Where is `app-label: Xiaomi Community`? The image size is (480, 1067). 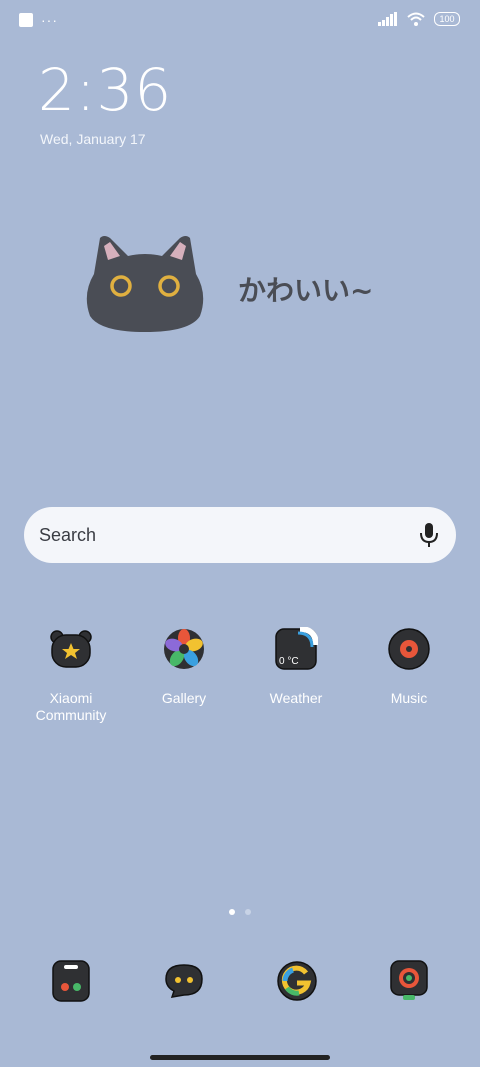 app-label: Xiaomi Community is located at coordinates (71, 706).